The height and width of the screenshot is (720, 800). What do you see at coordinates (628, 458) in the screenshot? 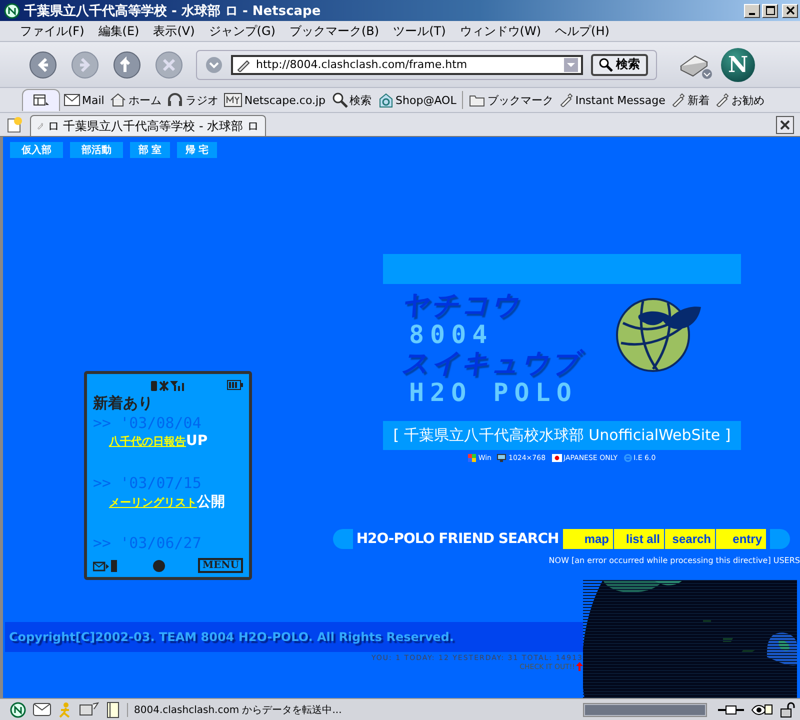
I see `browser-icon` at bounding box center [628, 458].